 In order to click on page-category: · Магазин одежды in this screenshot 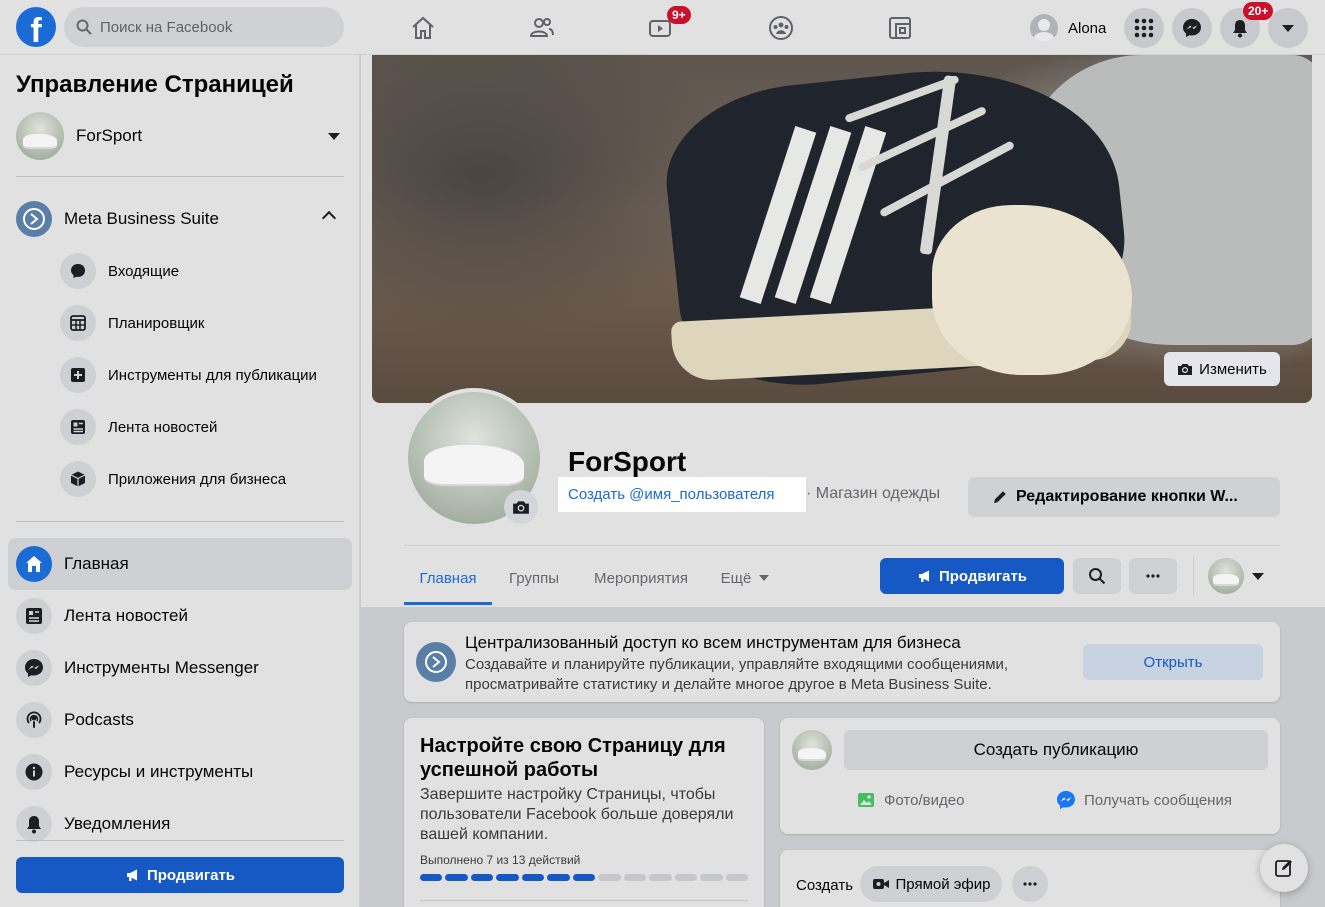, I will do `click(873, 493)`.